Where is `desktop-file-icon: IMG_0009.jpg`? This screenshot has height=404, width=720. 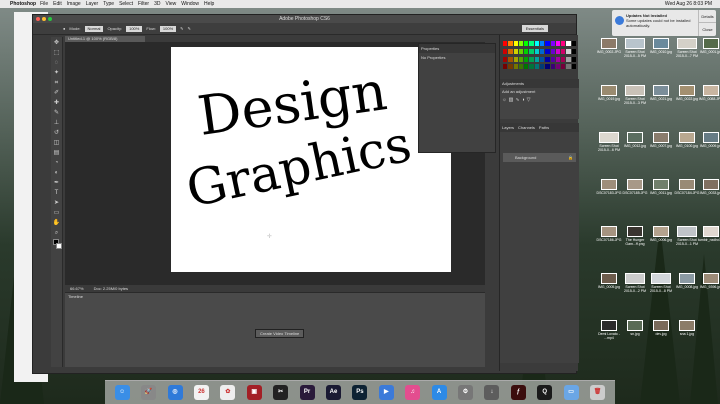 desktop-file-icon: IMG_0009.jpg is located at coordinates (709, 140).